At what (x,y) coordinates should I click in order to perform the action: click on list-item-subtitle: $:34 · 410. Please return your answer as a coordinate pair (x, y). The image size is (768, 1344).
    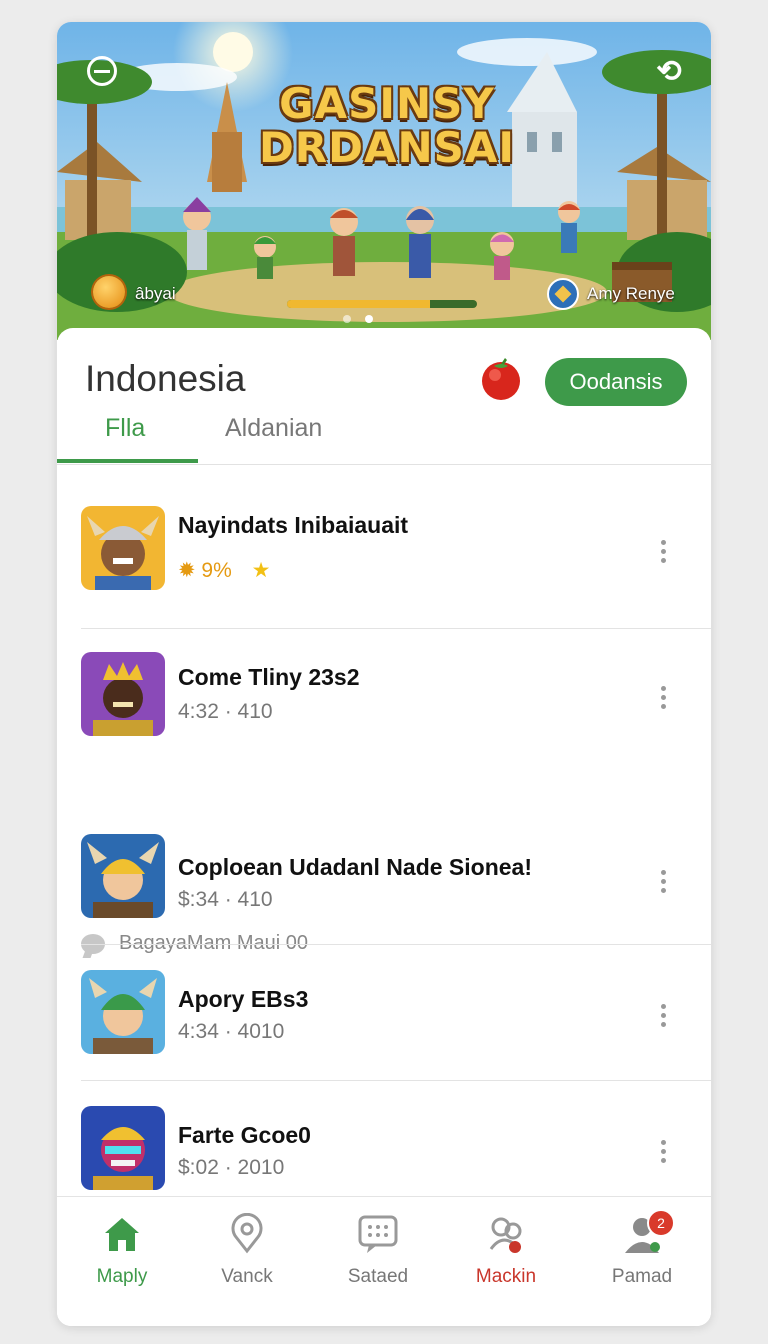
    Looking at the image, I should click on (225, 899).